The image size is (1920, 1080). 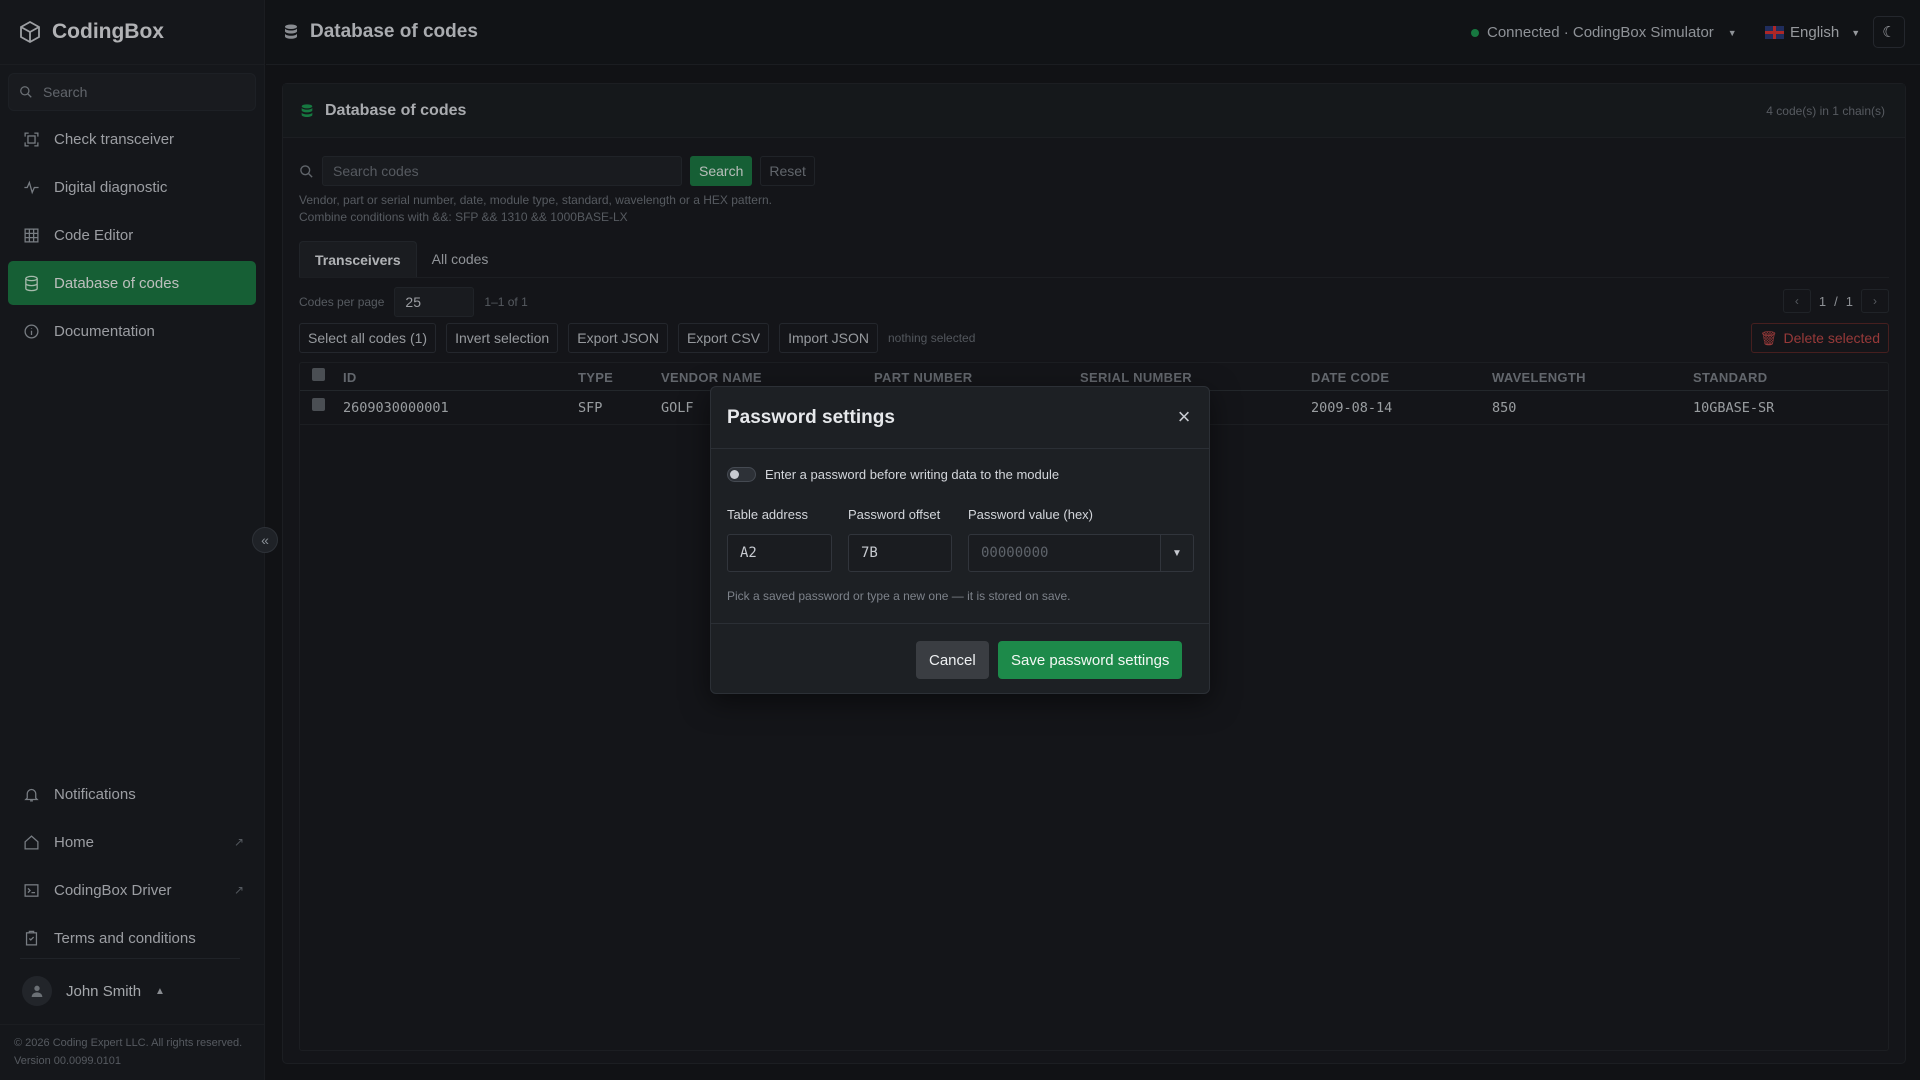 I want to click on offset-value: 7B, so click(x=869, y=553).